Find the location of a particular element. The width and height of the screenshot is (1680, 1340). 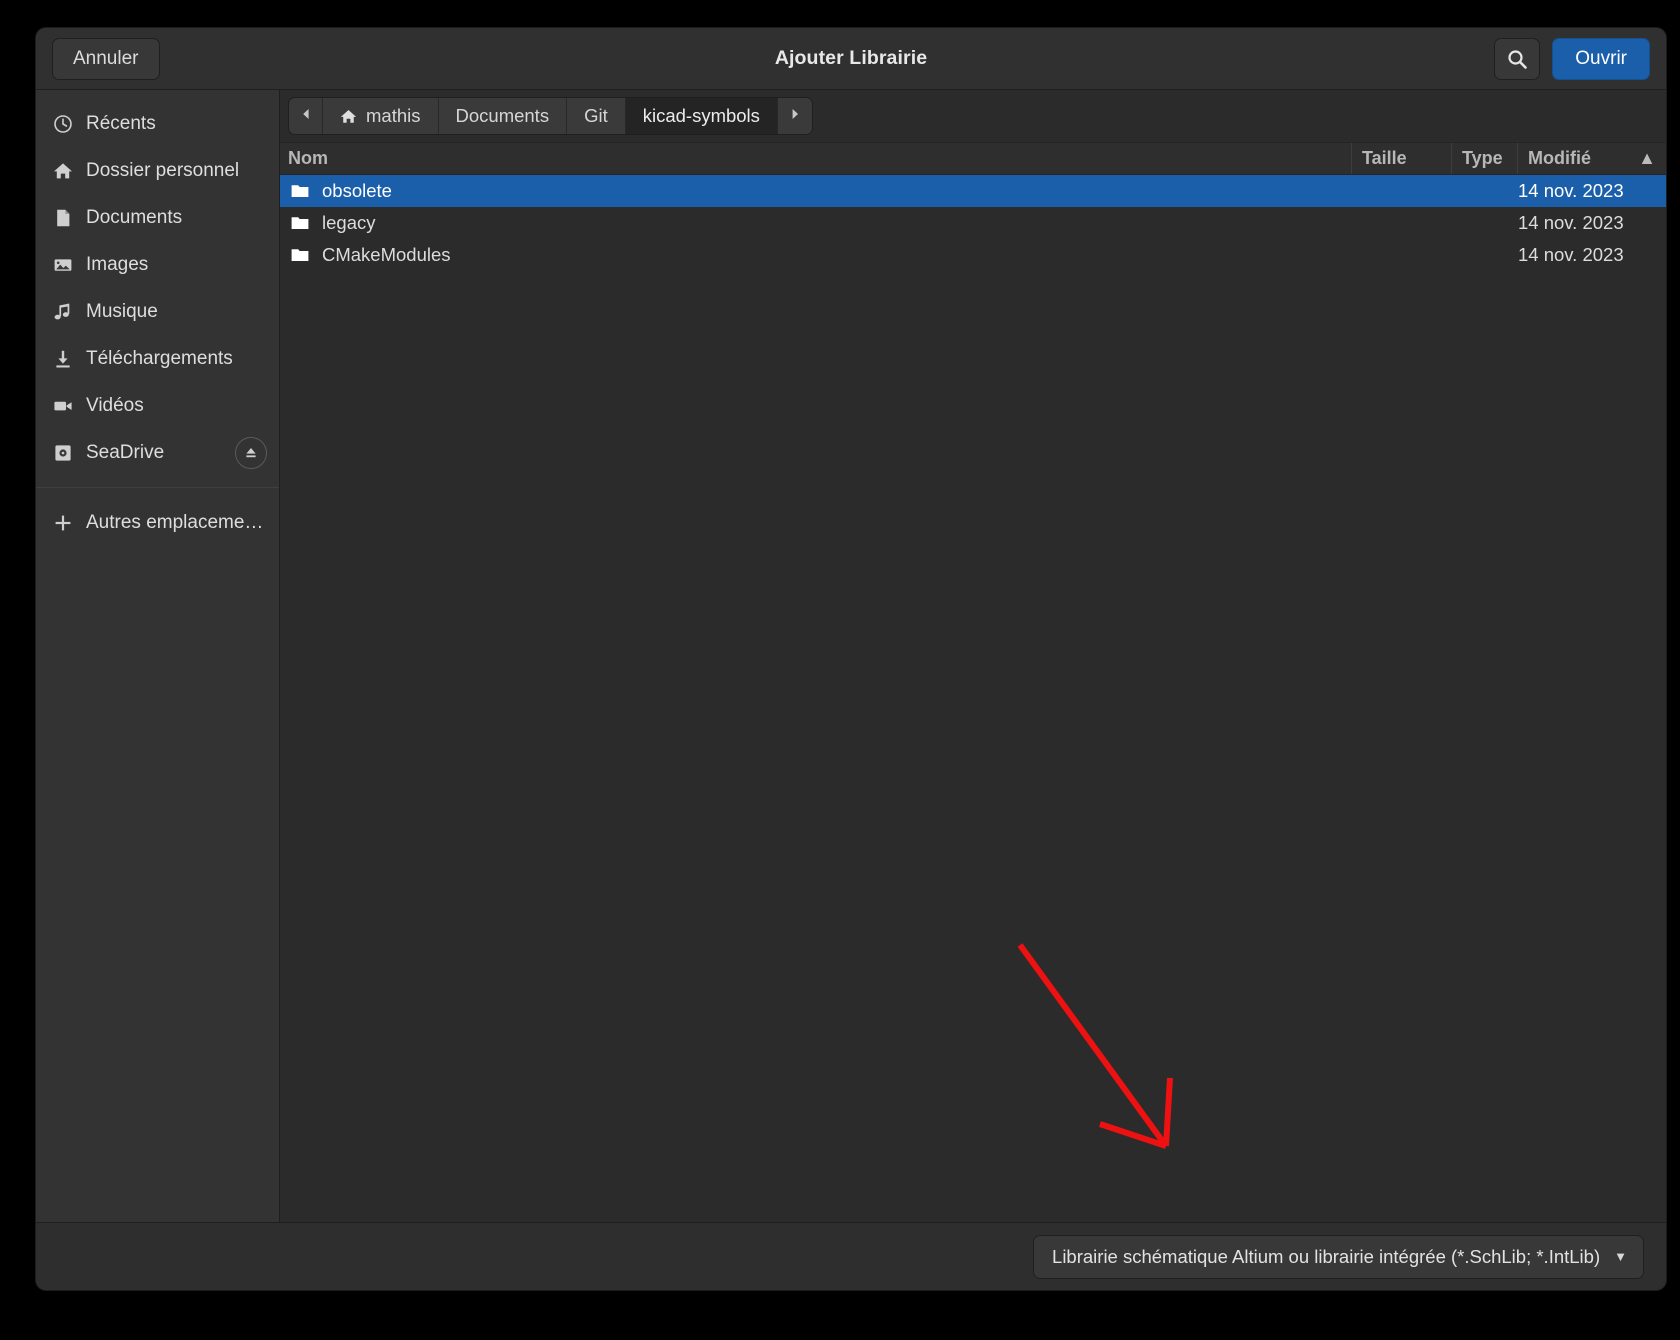

sidebar-item-label: Autres emplacements is located at coordinates (175, 522).